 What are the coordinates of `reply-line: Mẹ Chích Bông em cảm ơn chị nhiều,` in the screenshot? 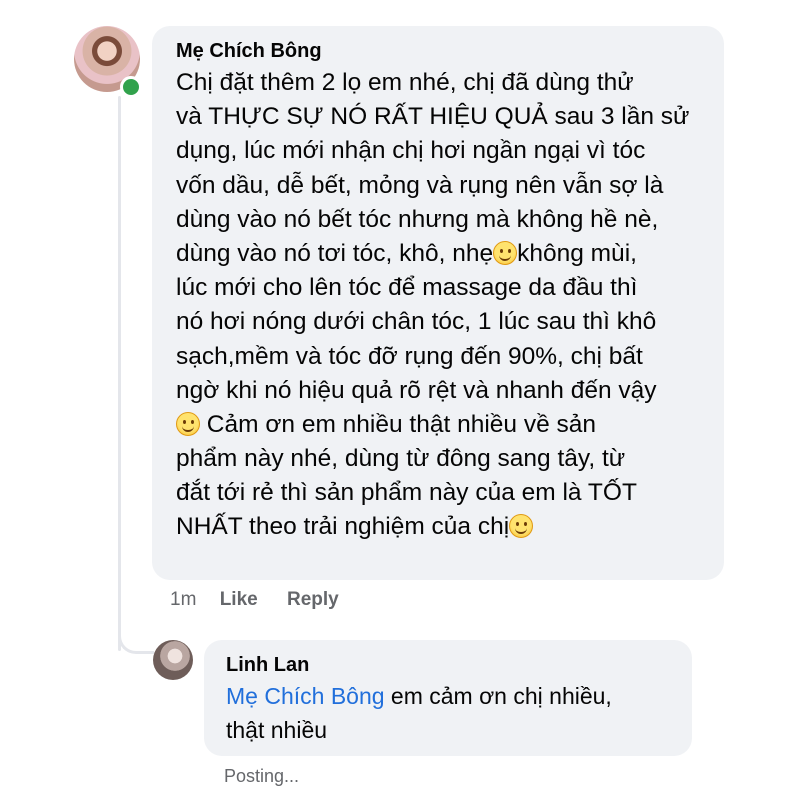 It's located at (419, 696).